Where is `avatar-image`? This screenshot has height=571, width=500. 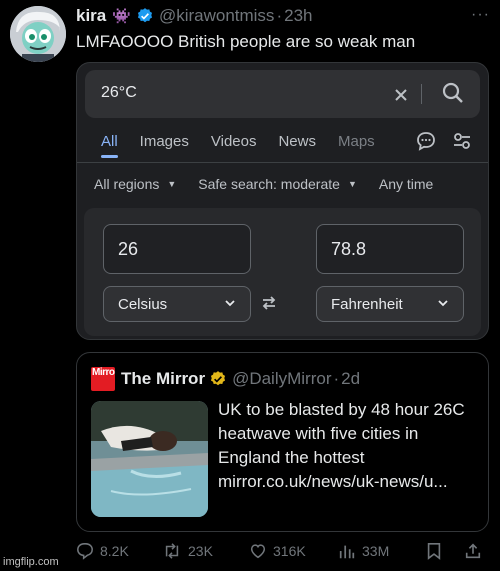
avatar-image is located at coordinates (38, 34).